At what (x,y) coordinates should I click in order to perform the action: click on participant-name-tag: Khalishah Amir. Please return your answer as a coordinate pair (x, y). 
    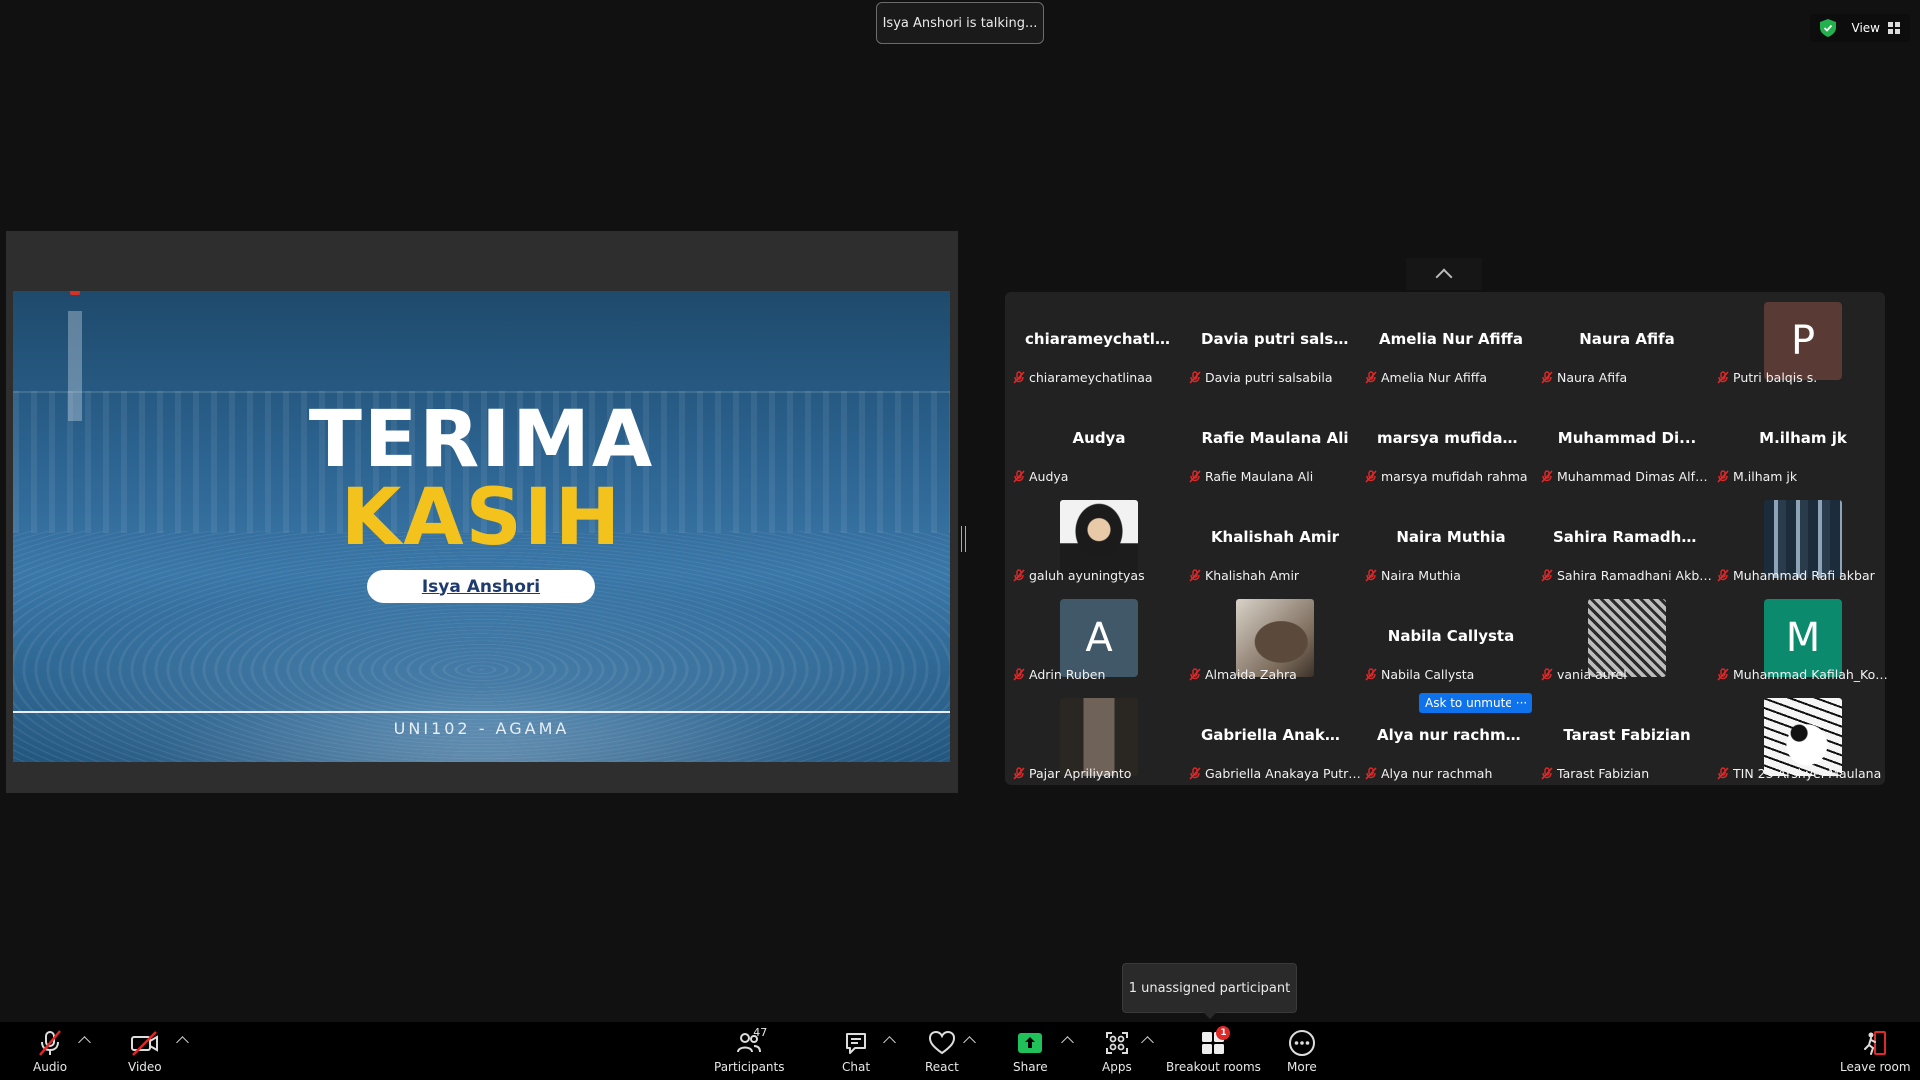
    Looking at the image, I should click on (1244, 575).